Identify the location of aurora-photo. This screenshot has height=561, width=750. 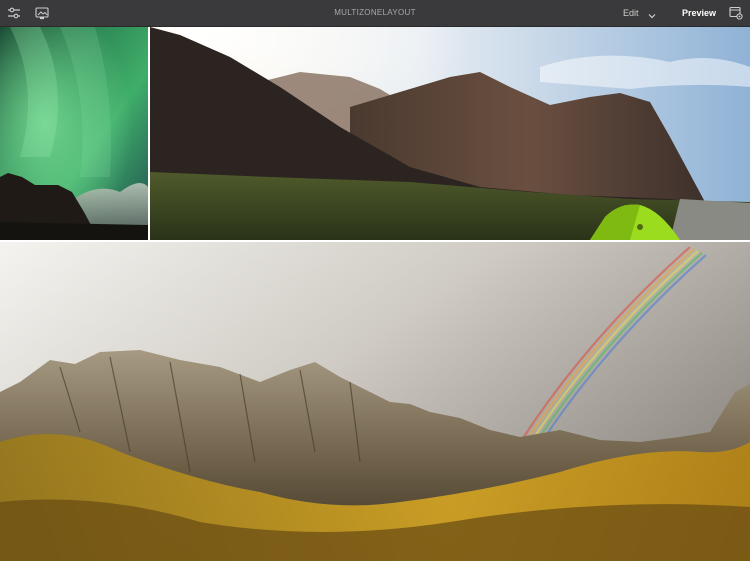
(74, 133).